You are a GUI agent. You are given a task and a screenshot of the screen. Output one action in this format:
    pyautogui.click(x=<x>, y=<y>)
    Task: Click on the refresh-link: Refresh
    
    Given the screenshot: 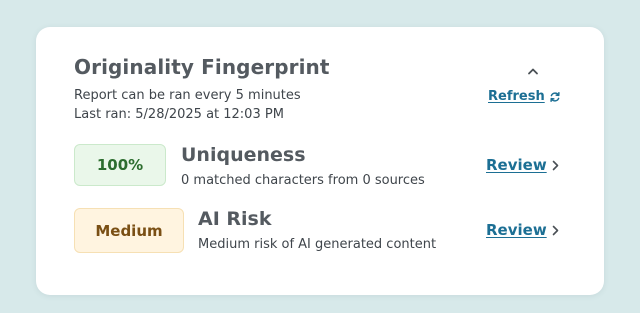 What is the action you would take?
    pyautogui.click(x=524, y=96)
    